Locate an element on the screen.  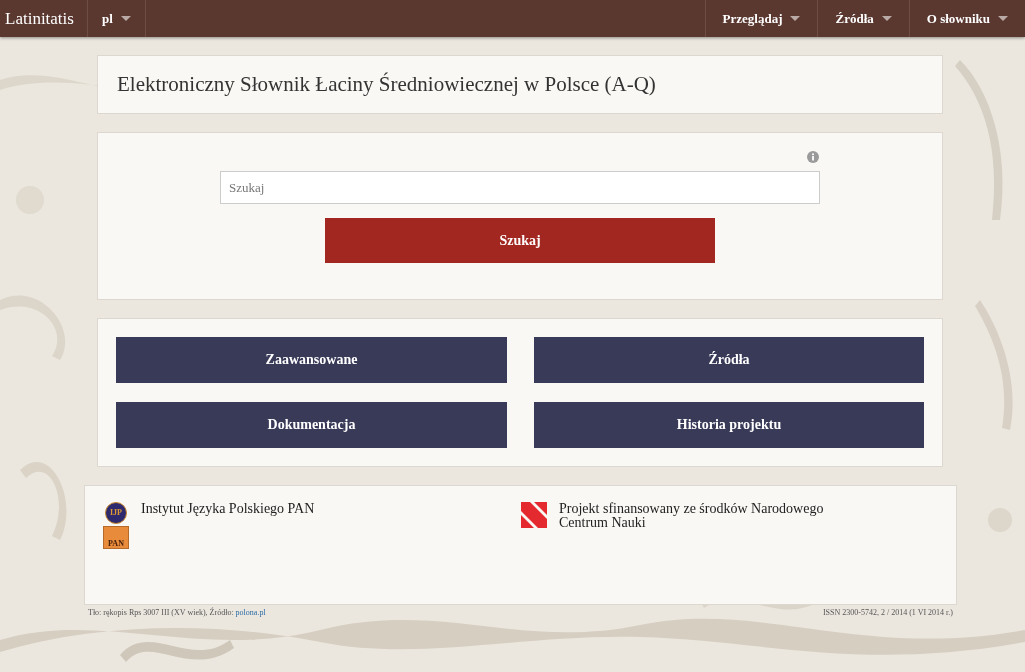
source-link: polona.pl is located at coordinates (250, 612).